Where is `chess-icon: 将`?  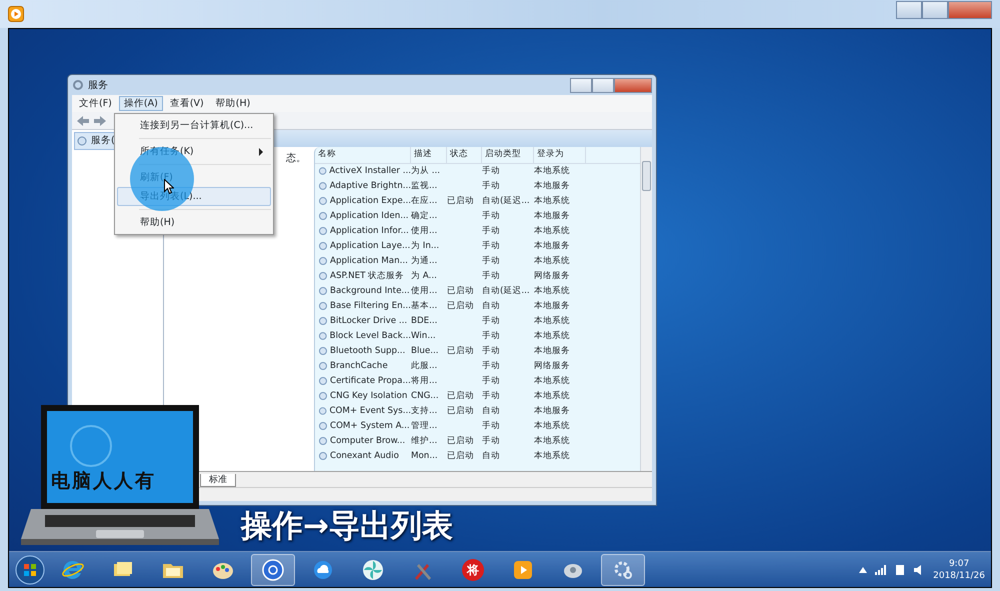 chess-icon: 将 is located at coordinates (473, 569).